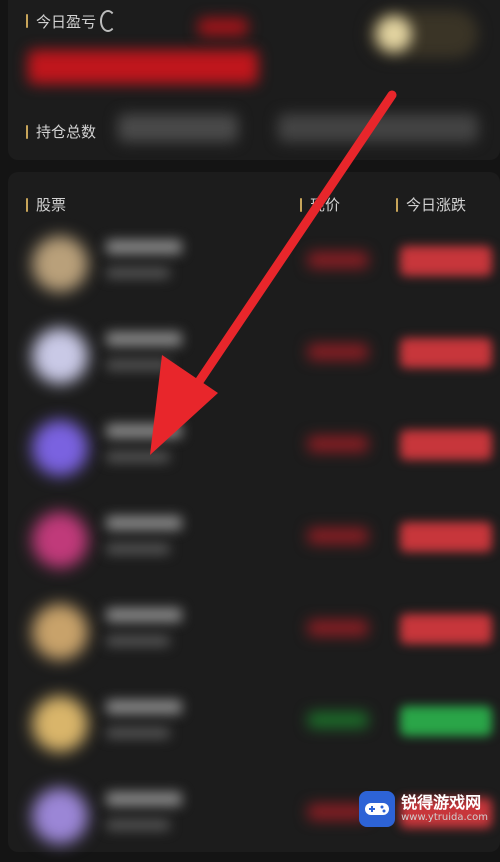 This screenshot has height=862, width=500. What do you see at coordinates (441, 802) in the screenshot?
I see `watermark-brand: 锐得游戏网` at bounding box center [441, 802].